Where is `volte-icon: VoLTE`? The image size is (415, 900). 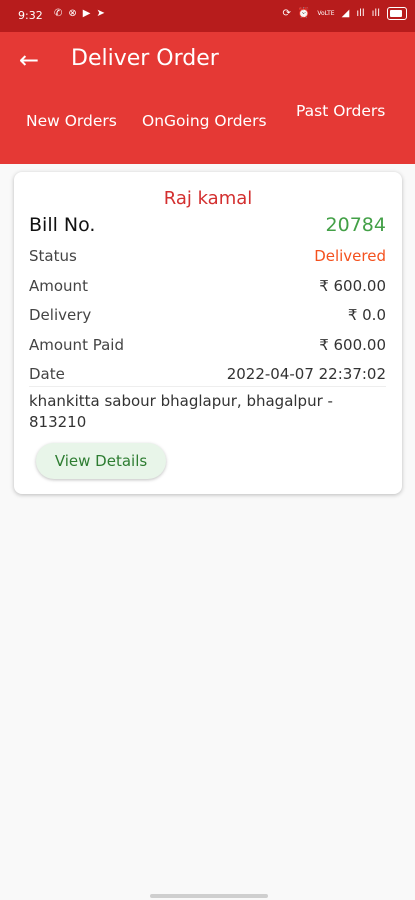
volte-icon: VoLTE is located at coordinates (326, 13).